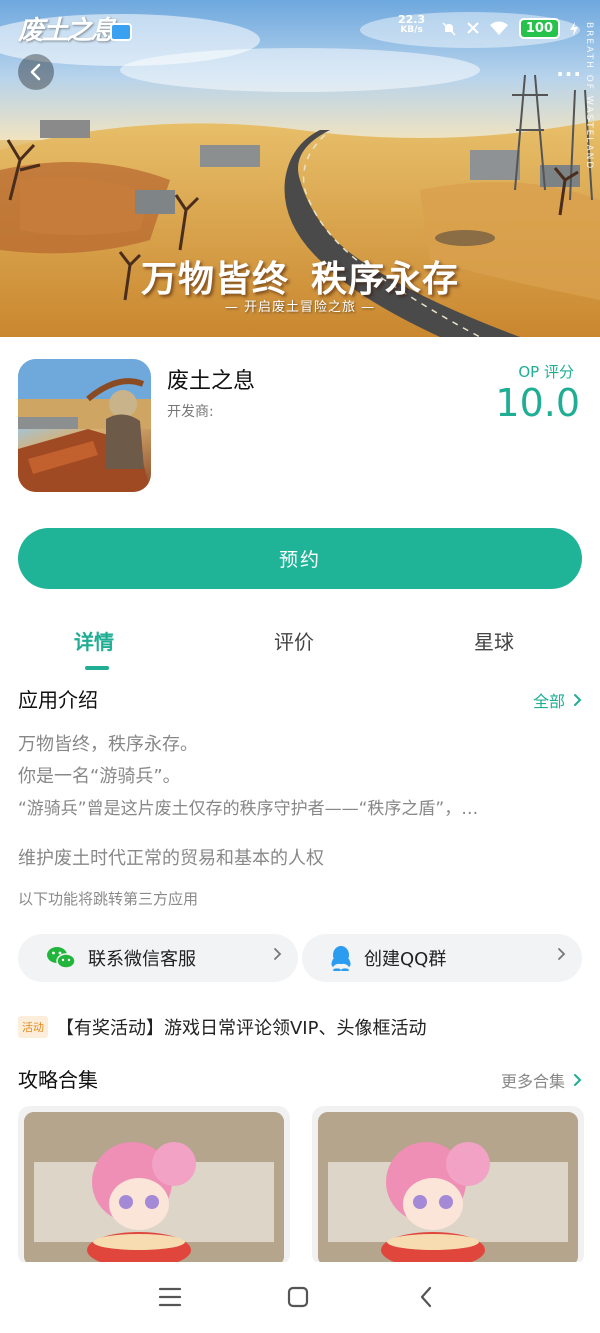  What do you see at coordinates (99, 776) in the screenshot?
I see `intro-line: 你是一名“游骑兵”。` at bounding box center [99, 776].